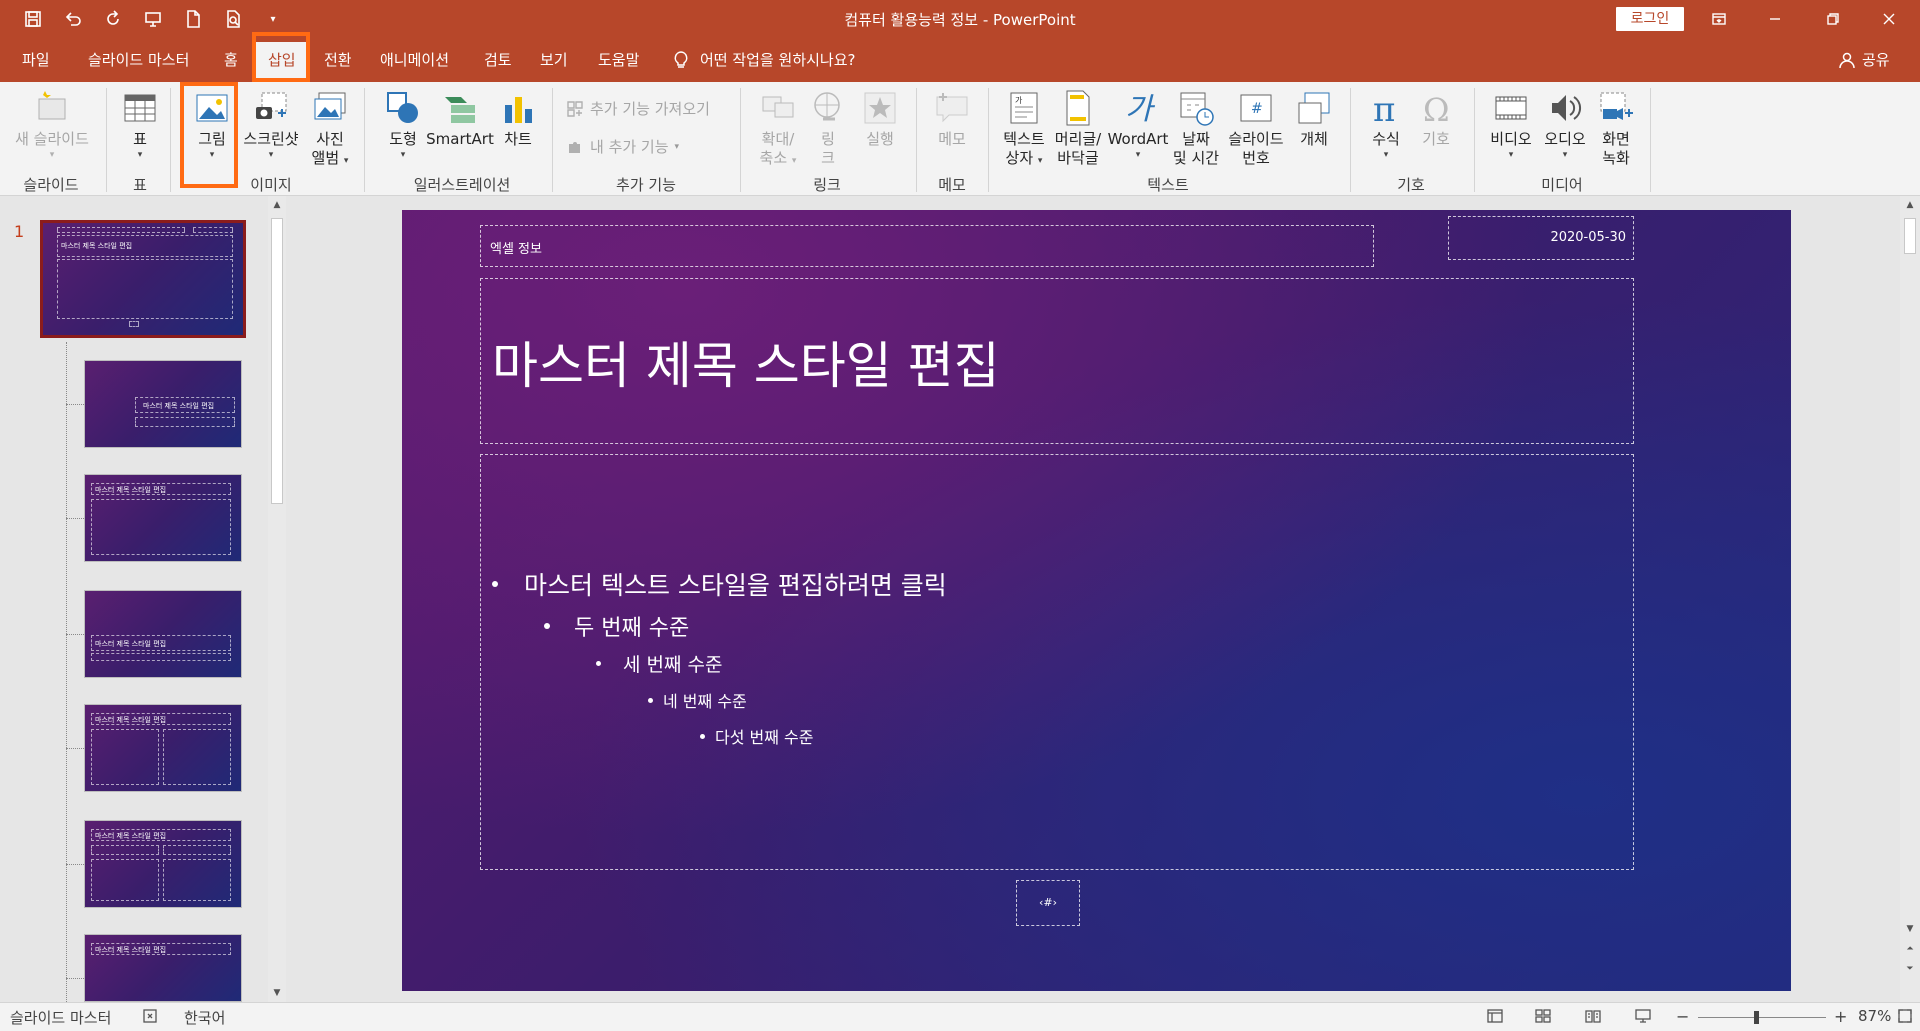  Describe the element at coordinates (1775, 19) in the screenshot. I see `minimize-icon` at that location.